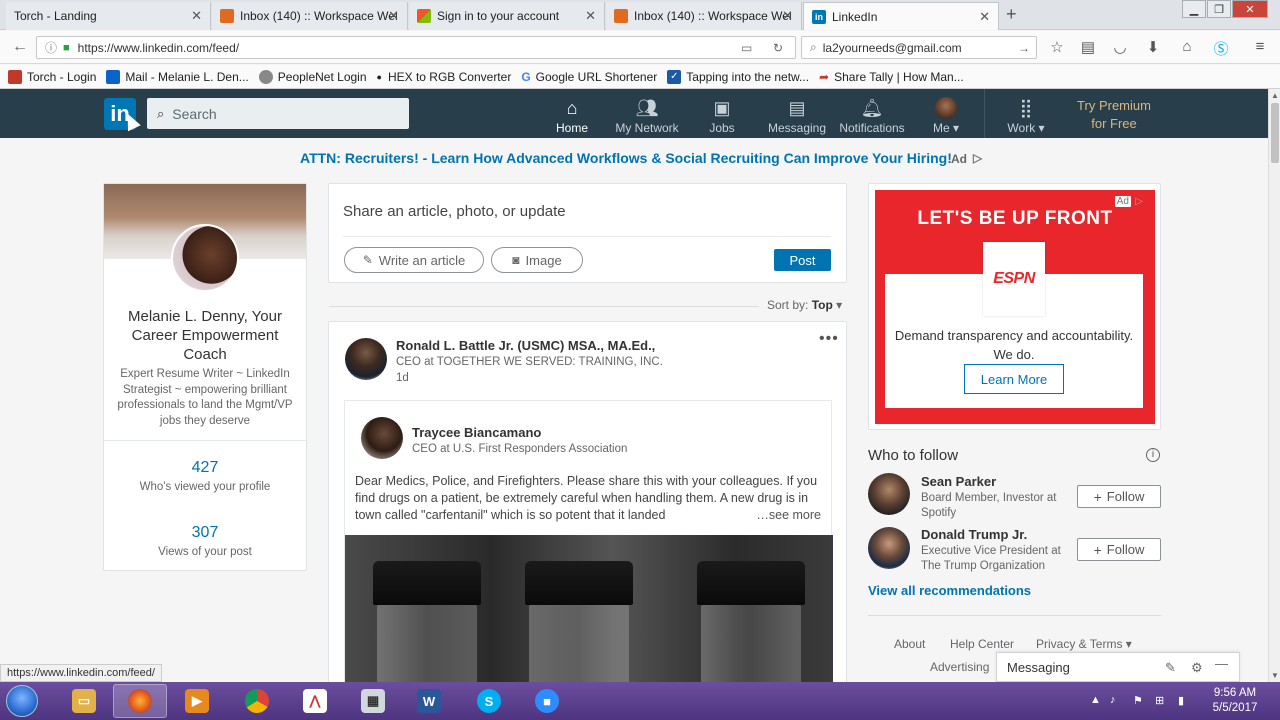 This screenshot has width=1280, height=720. What do you see at coordinates (547, 701) in the screenshot?
I see `taskbar-zoom: ■` at bounding box center [547, 701].